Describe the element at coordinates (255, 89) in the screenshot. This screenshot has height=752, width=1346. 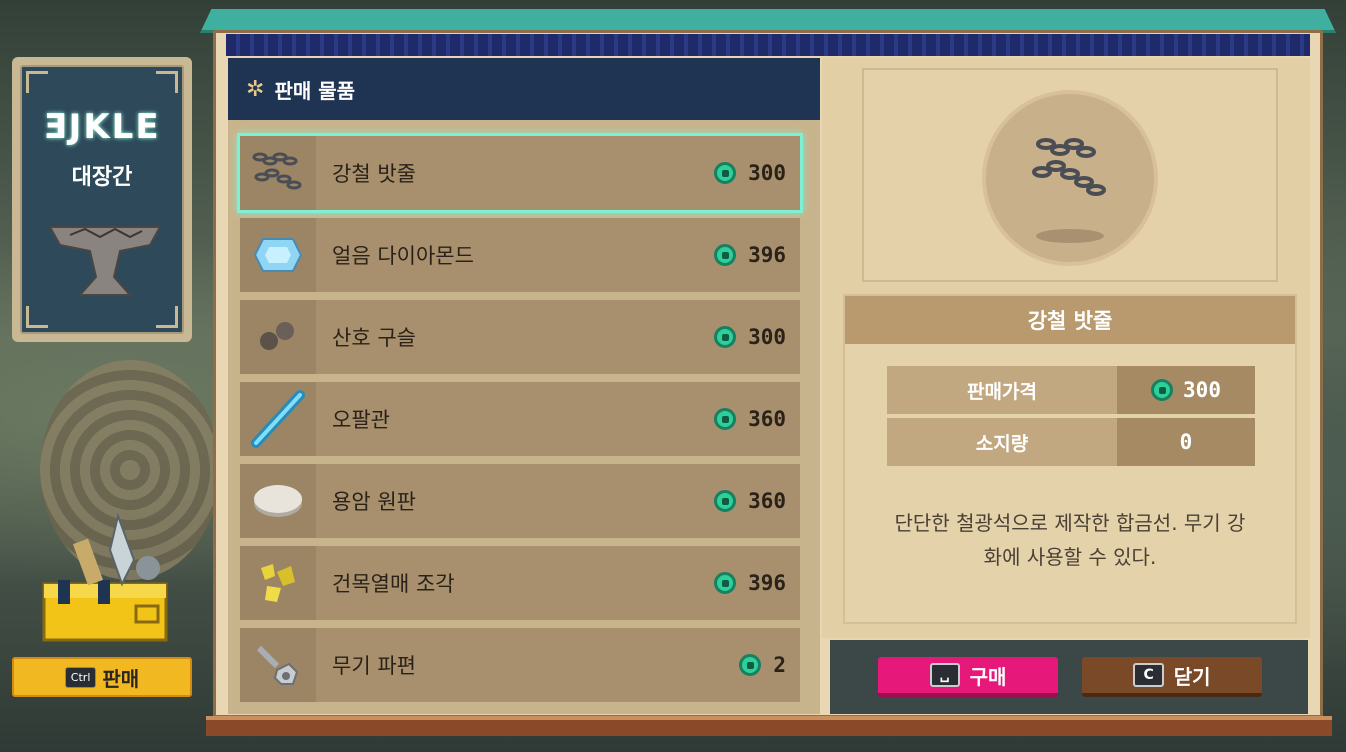
I see `knot-icon: ✲` at that location.